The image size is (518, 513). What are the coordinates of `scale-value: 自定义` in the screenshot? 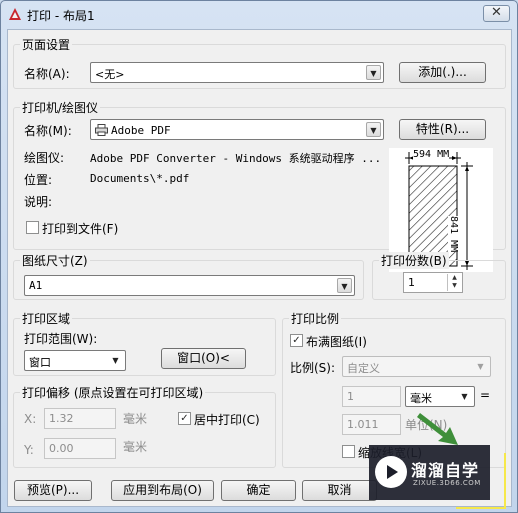 It's located at (363, 368).